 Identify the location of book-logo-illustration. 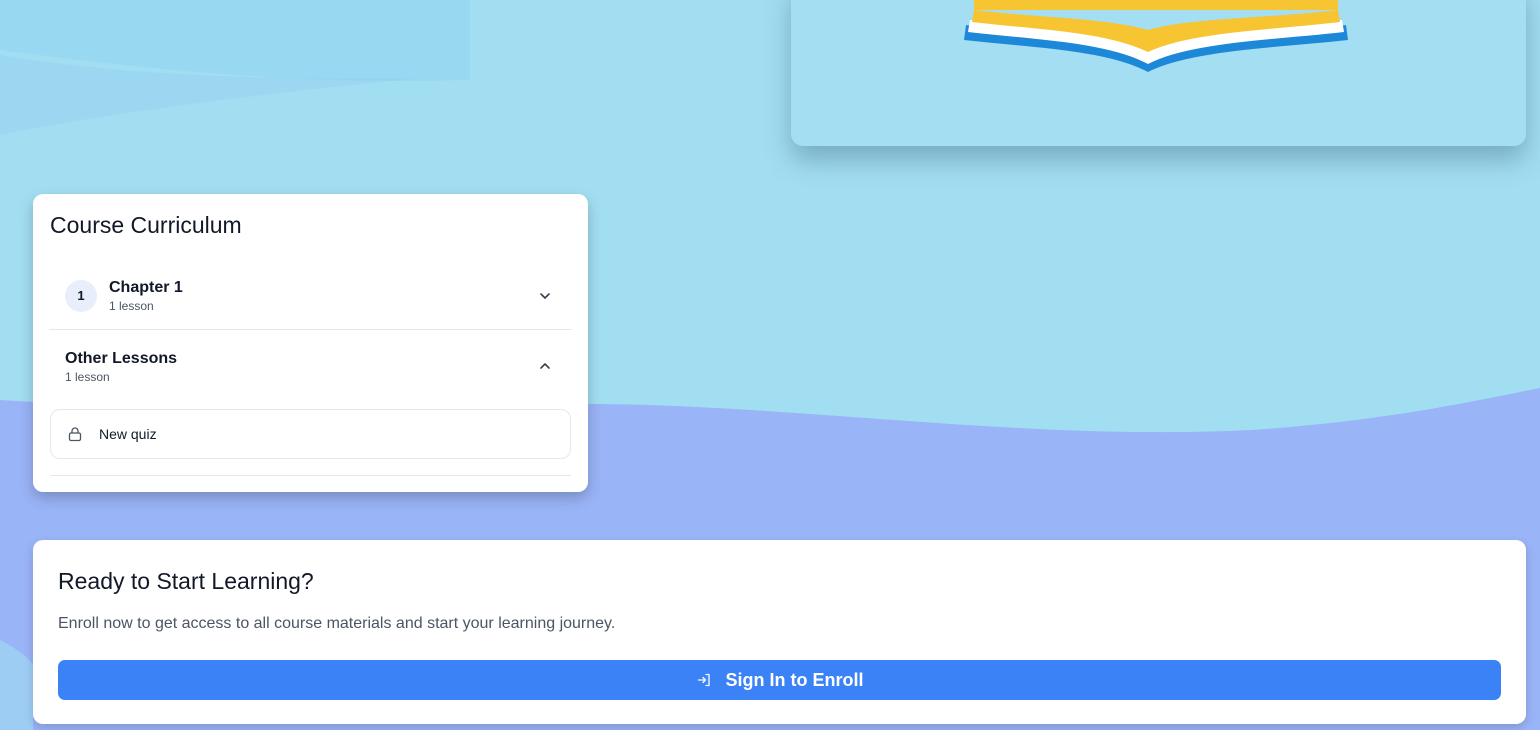
(1156, 36).